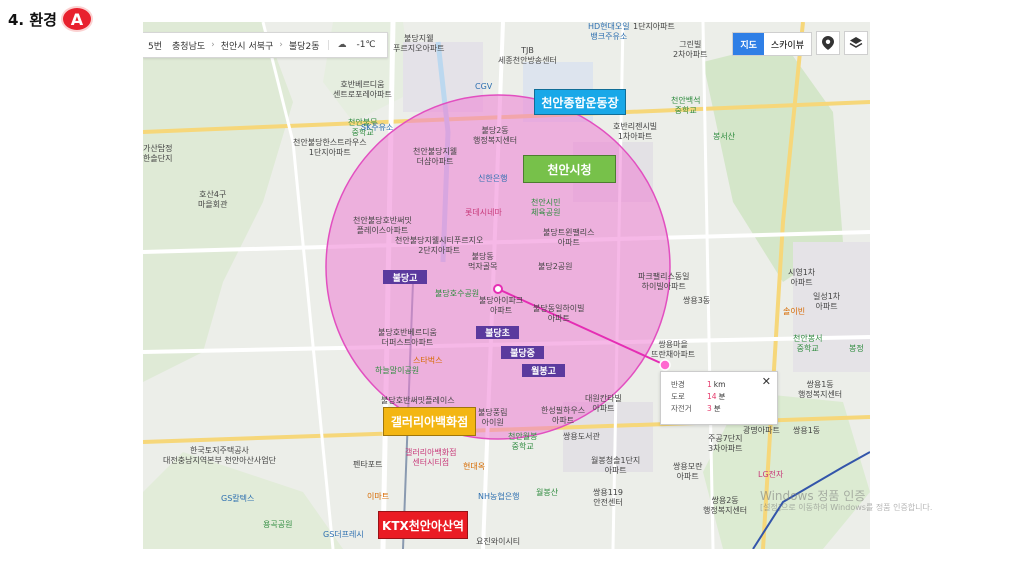  Describe the element at coordinates (418, 400) in the screenshot. I see `map-label: 불당호반써밋플레이스` at that location.